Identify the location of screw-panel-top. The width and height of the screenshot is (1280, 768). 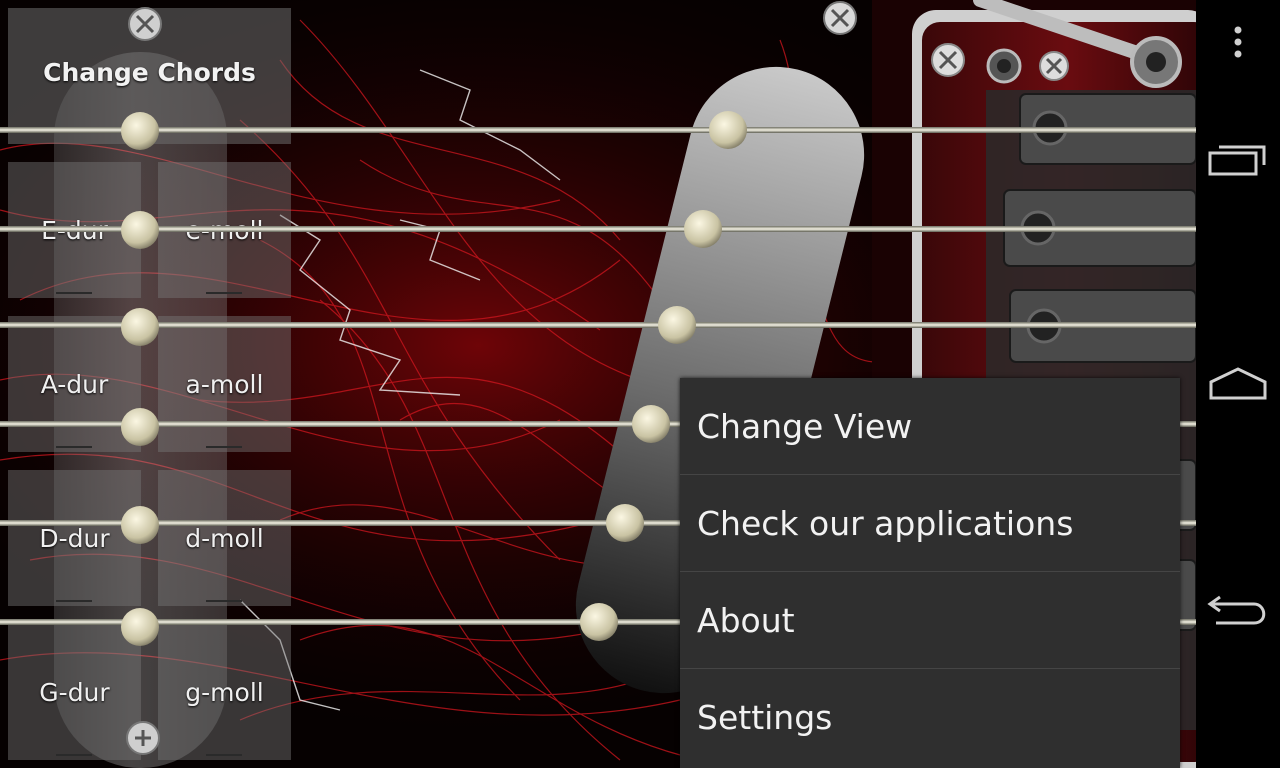
(145, 24).